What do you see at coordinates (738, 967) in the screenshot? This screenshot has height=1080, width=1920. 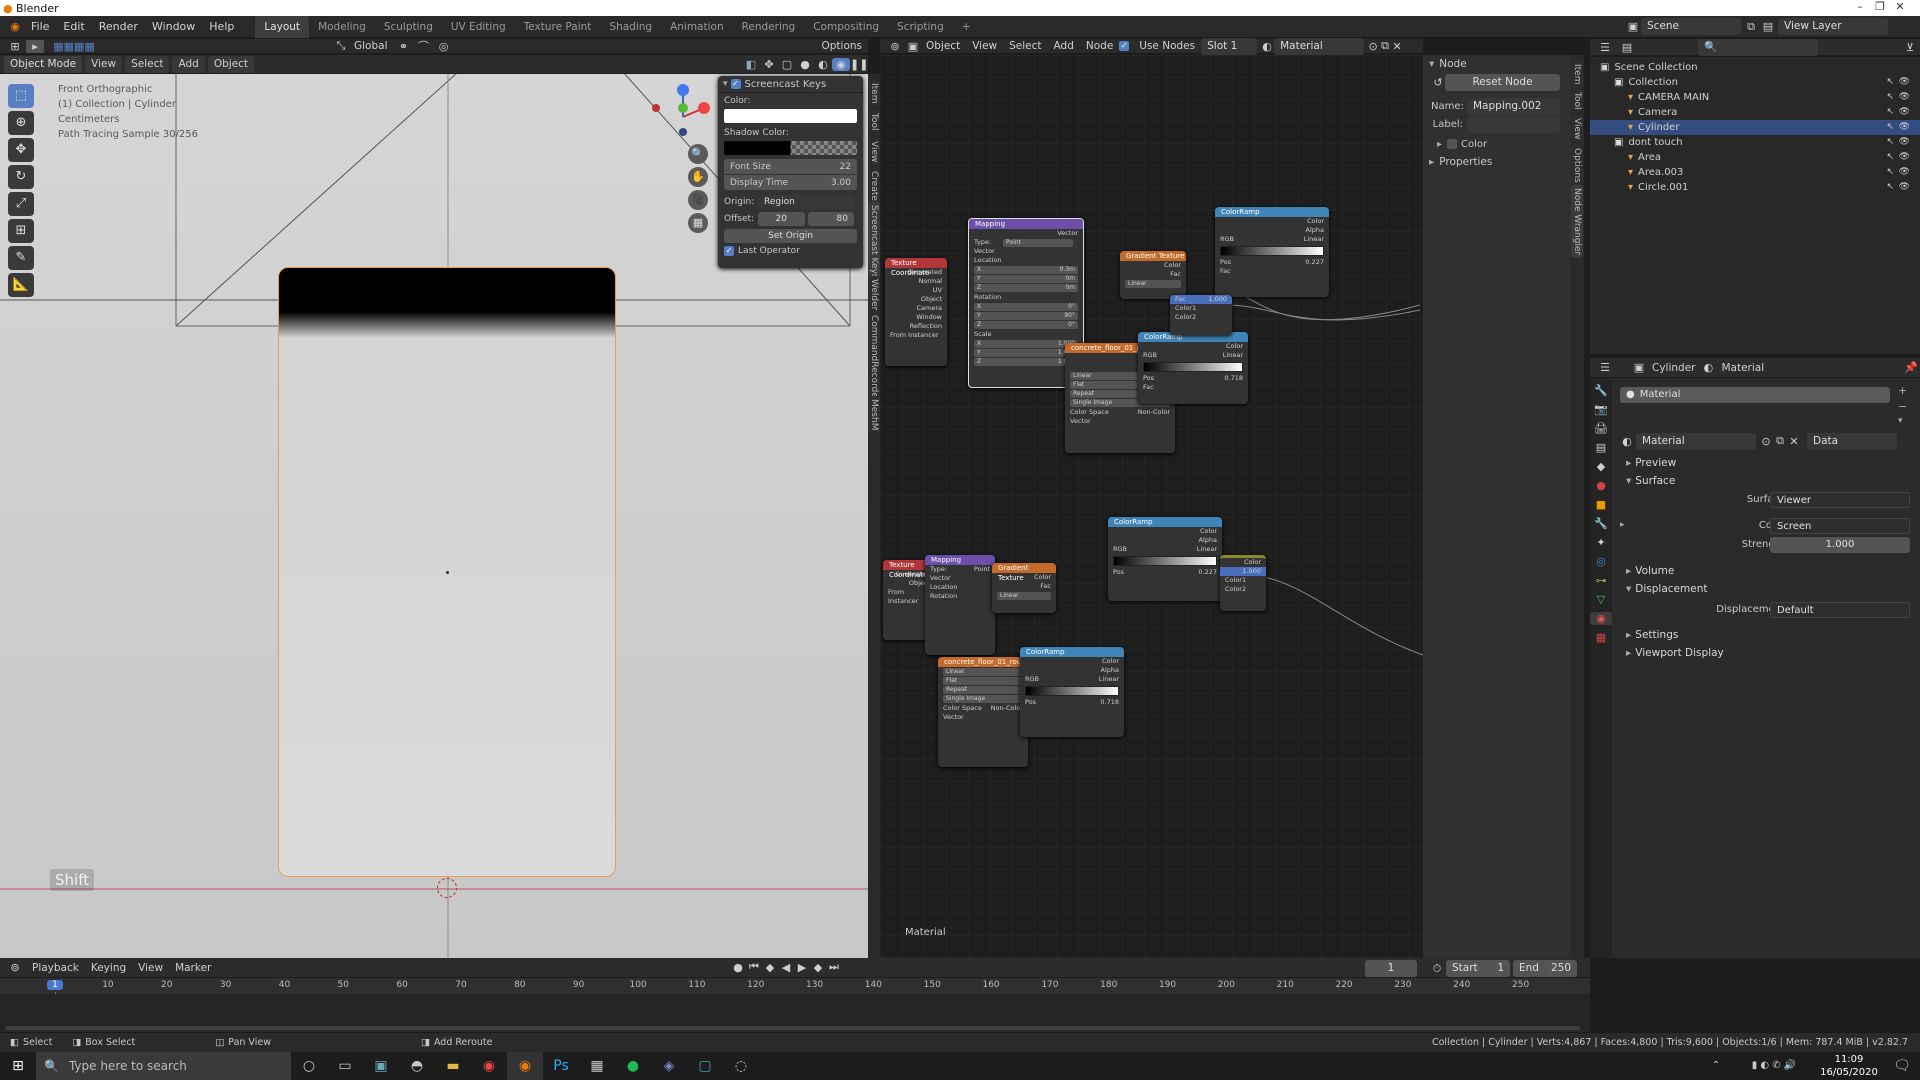 I see `record-icon: ●` at bounding box center [738, 967].